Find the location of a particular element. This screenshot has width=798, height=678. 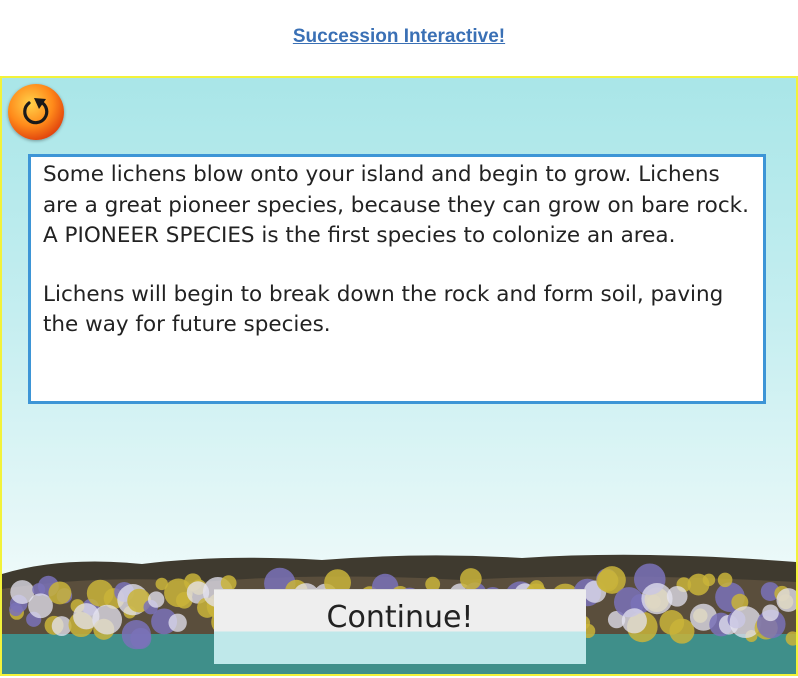

succession-interactive-link: Succession Interactive! is located at coordinates (399, 37).